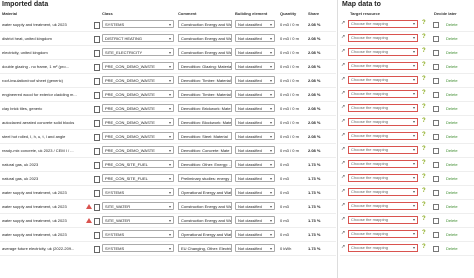 Image resolution: width=474 pixels, height=278 pixels. What do you see at coordinates (205, 136) in the screenshot?
I see `comment-field: Demolition: Steel: Material` at bounding box center [205, 136].